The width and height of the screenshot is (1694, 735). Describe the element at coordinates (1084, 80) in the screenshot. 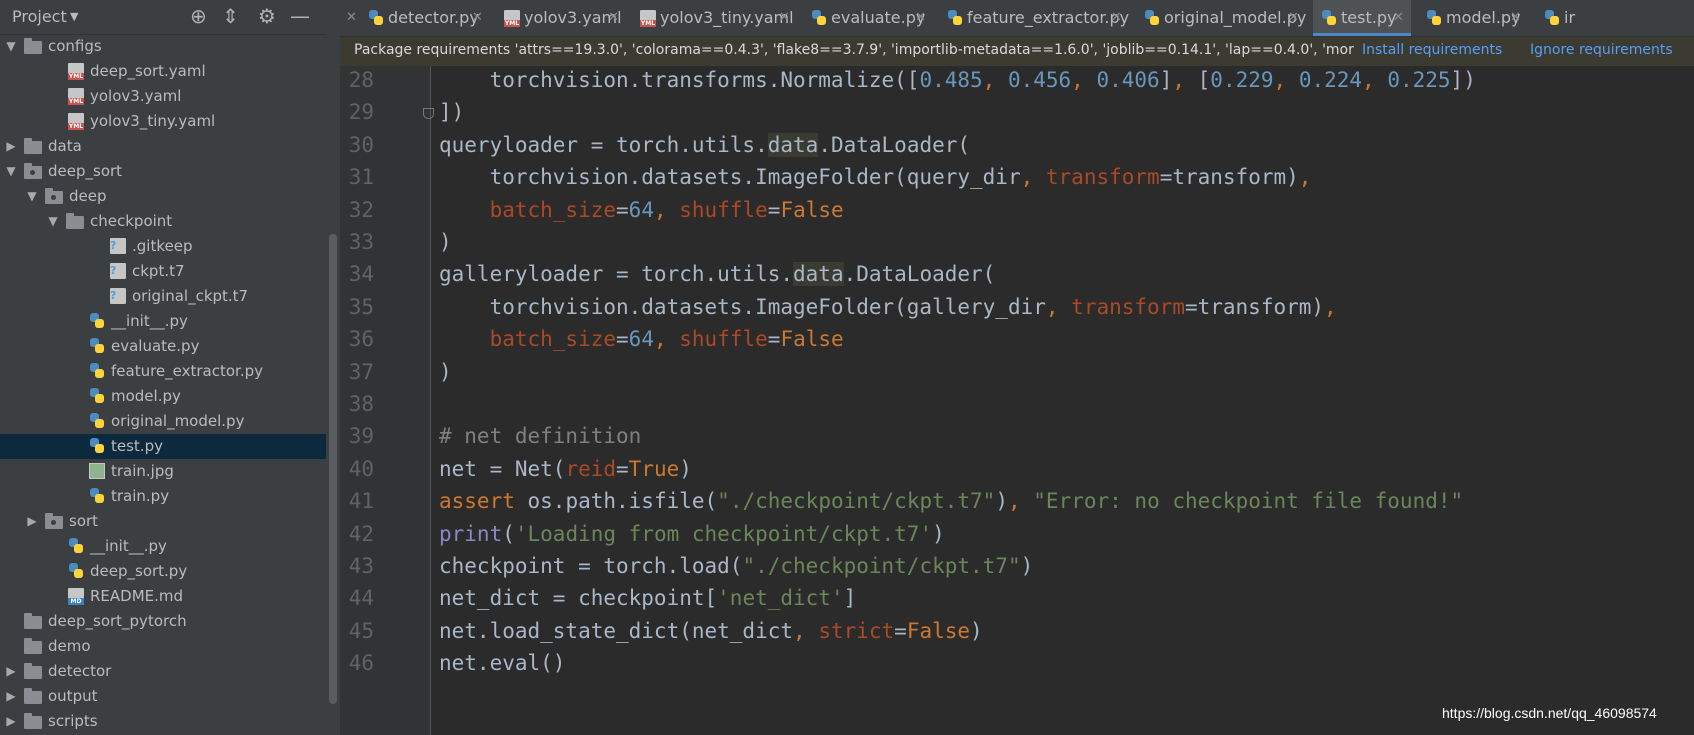

I see `code-token: ,` at that location.